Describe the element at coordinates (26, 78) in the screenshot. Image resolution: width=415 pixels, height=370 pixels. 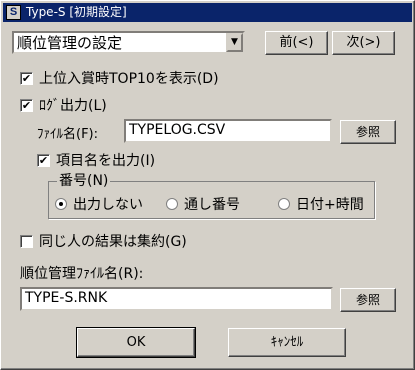
I see `checkbox-top10-box: ✔` at that location.